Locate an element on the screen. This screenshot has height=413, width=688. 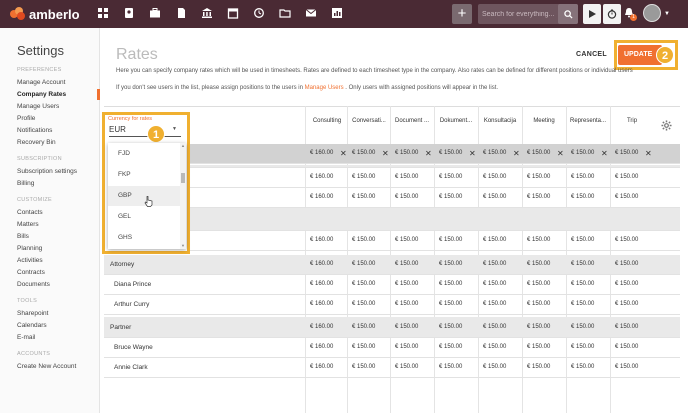
sidebar-item-contracts: Contracts is located at coordinates (31, 272).